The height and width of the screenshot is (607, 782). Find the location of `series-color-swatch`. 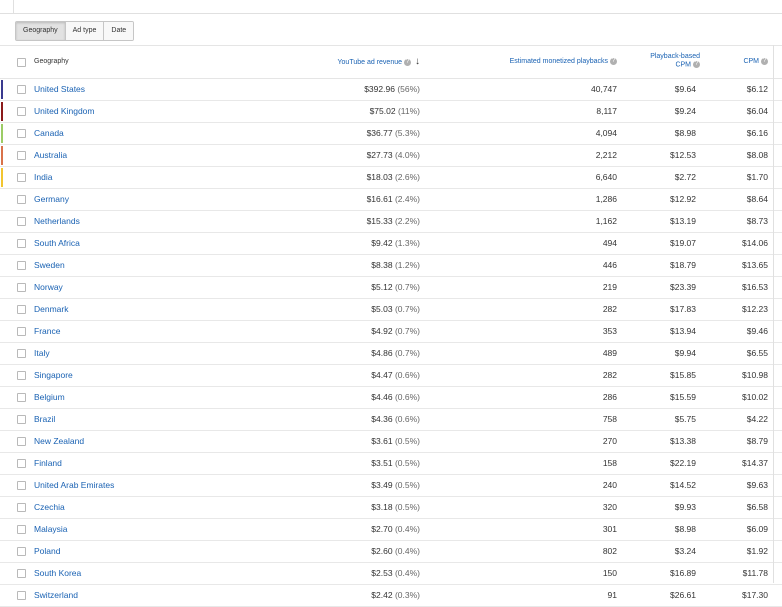

series-color-swatch is located at coordinates (2, 89).